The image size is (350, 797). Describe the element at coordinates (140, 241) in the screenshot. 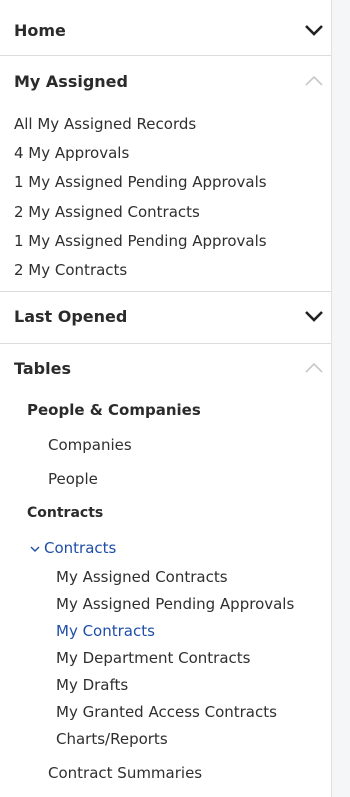

I see `my-assigned-item-pending-approvals-2: 1 My Assigned Pending Approvals` at that location.